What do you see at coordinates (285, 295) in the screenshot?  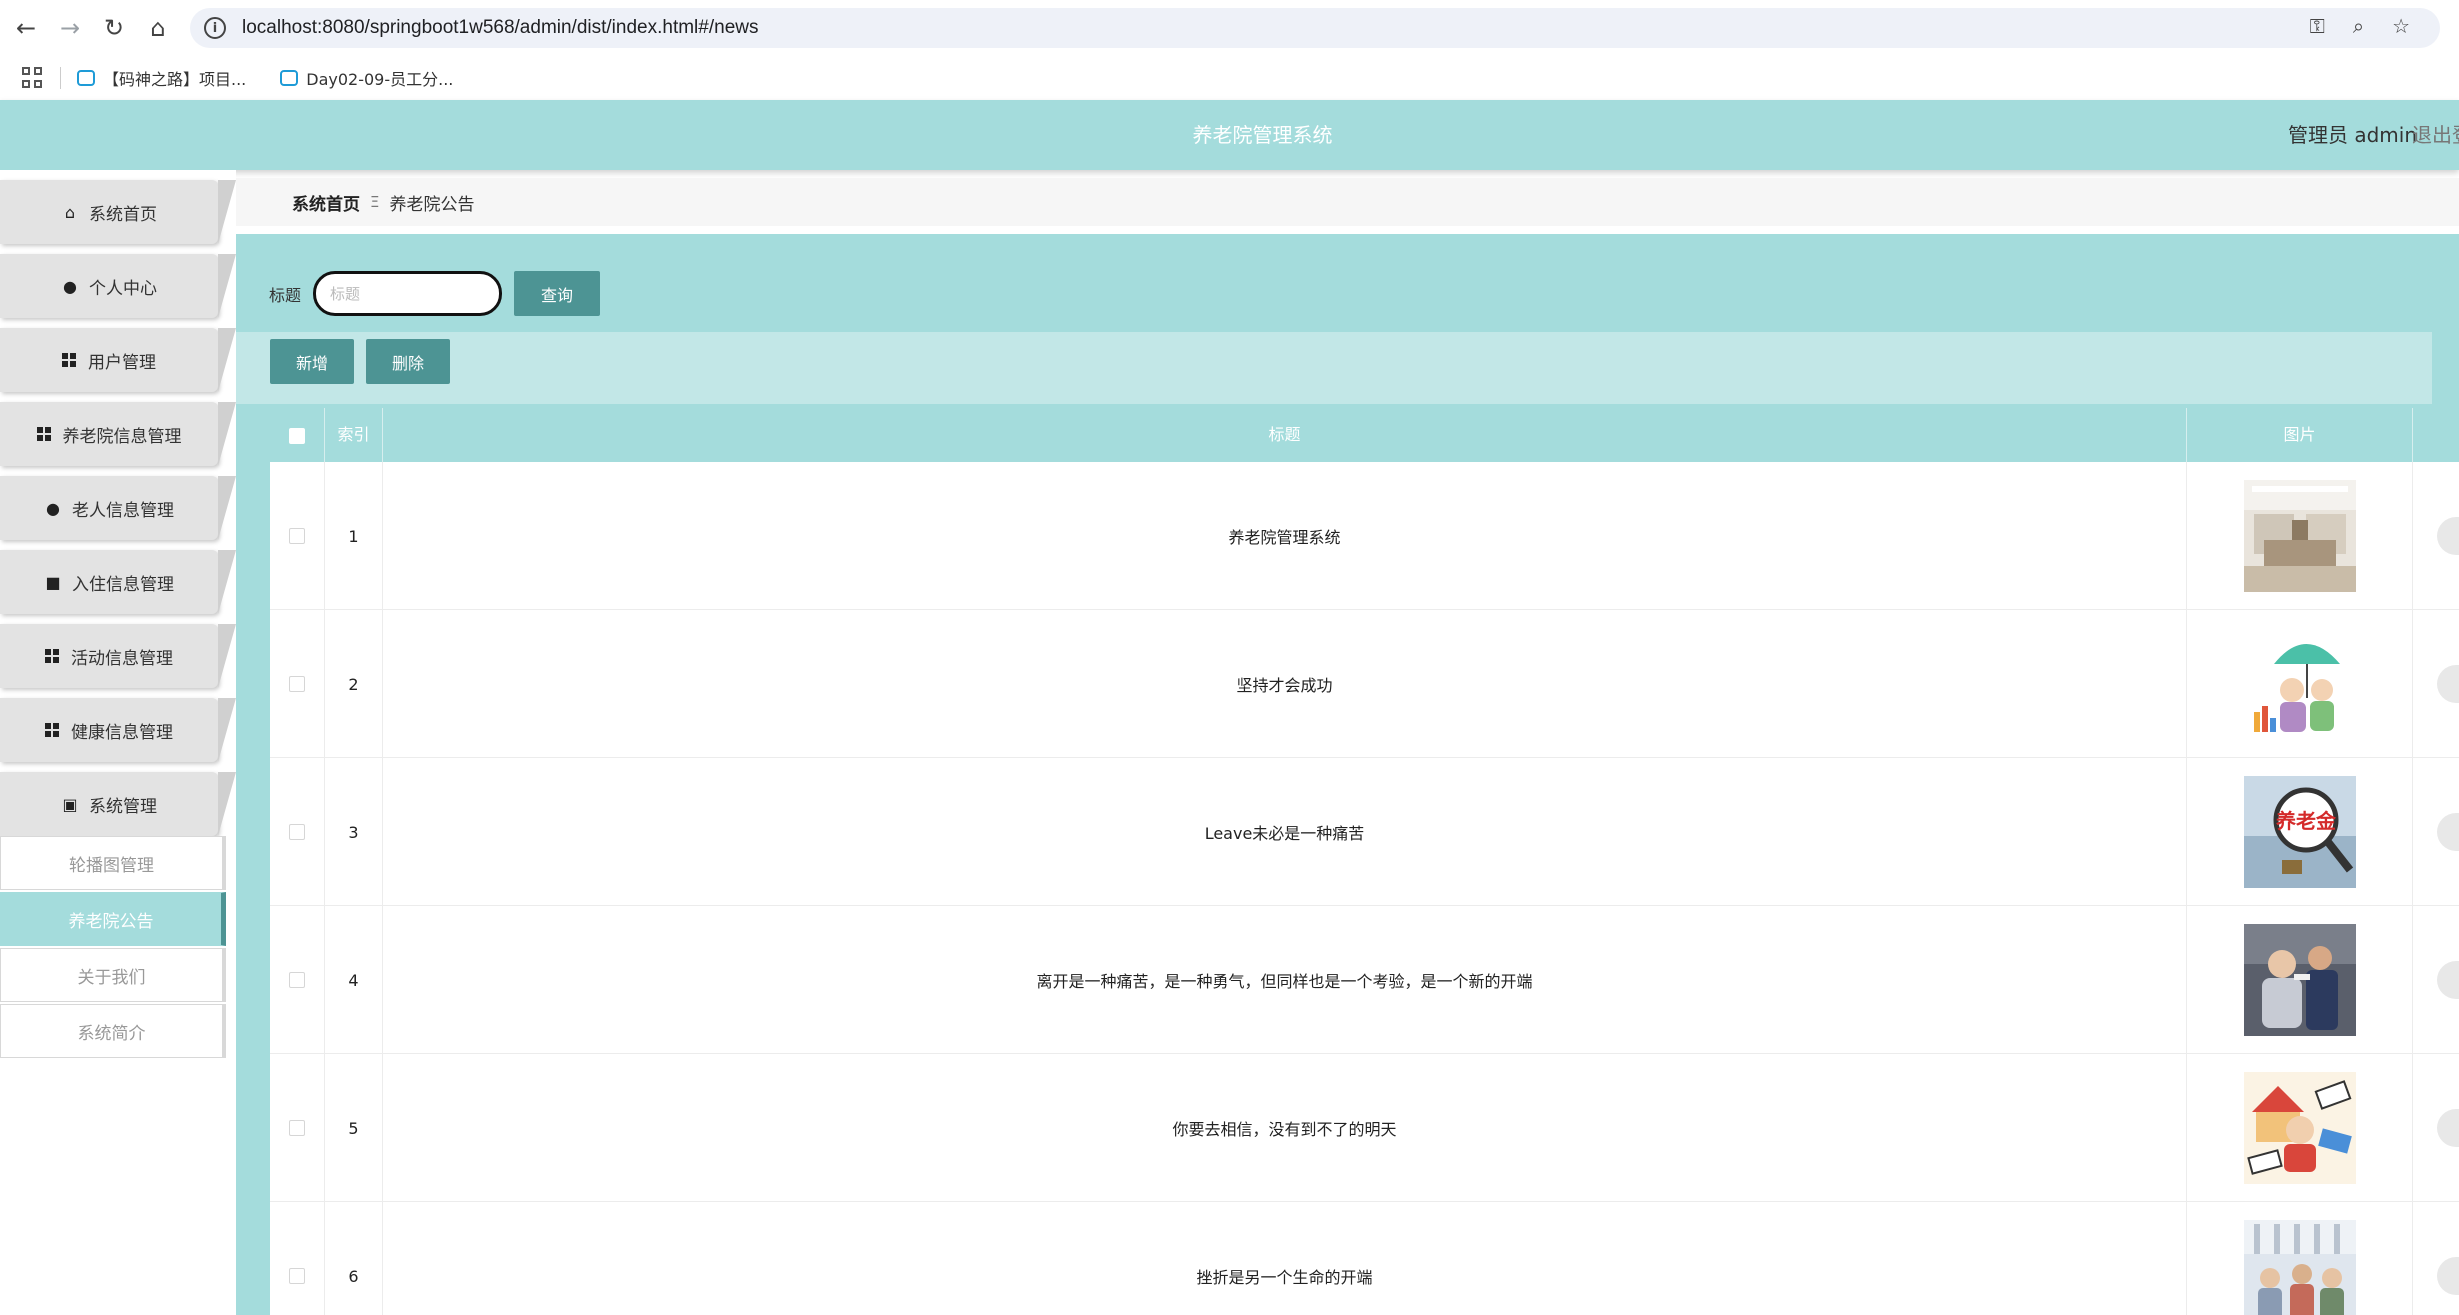 I see `search-label: 标题` at bounding box center [285, 295].